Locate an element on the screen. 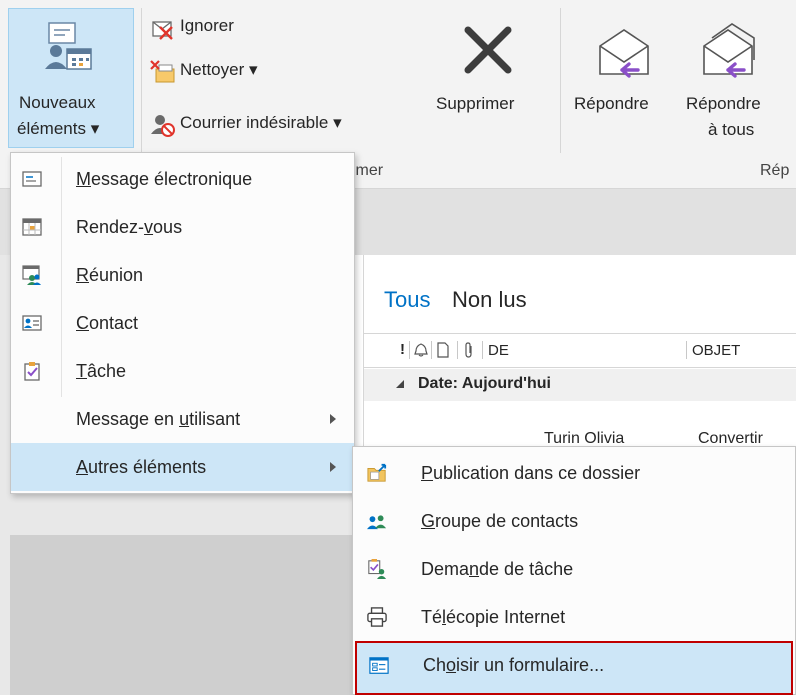  folder-pane-footer is located at coordinates (182, 615).